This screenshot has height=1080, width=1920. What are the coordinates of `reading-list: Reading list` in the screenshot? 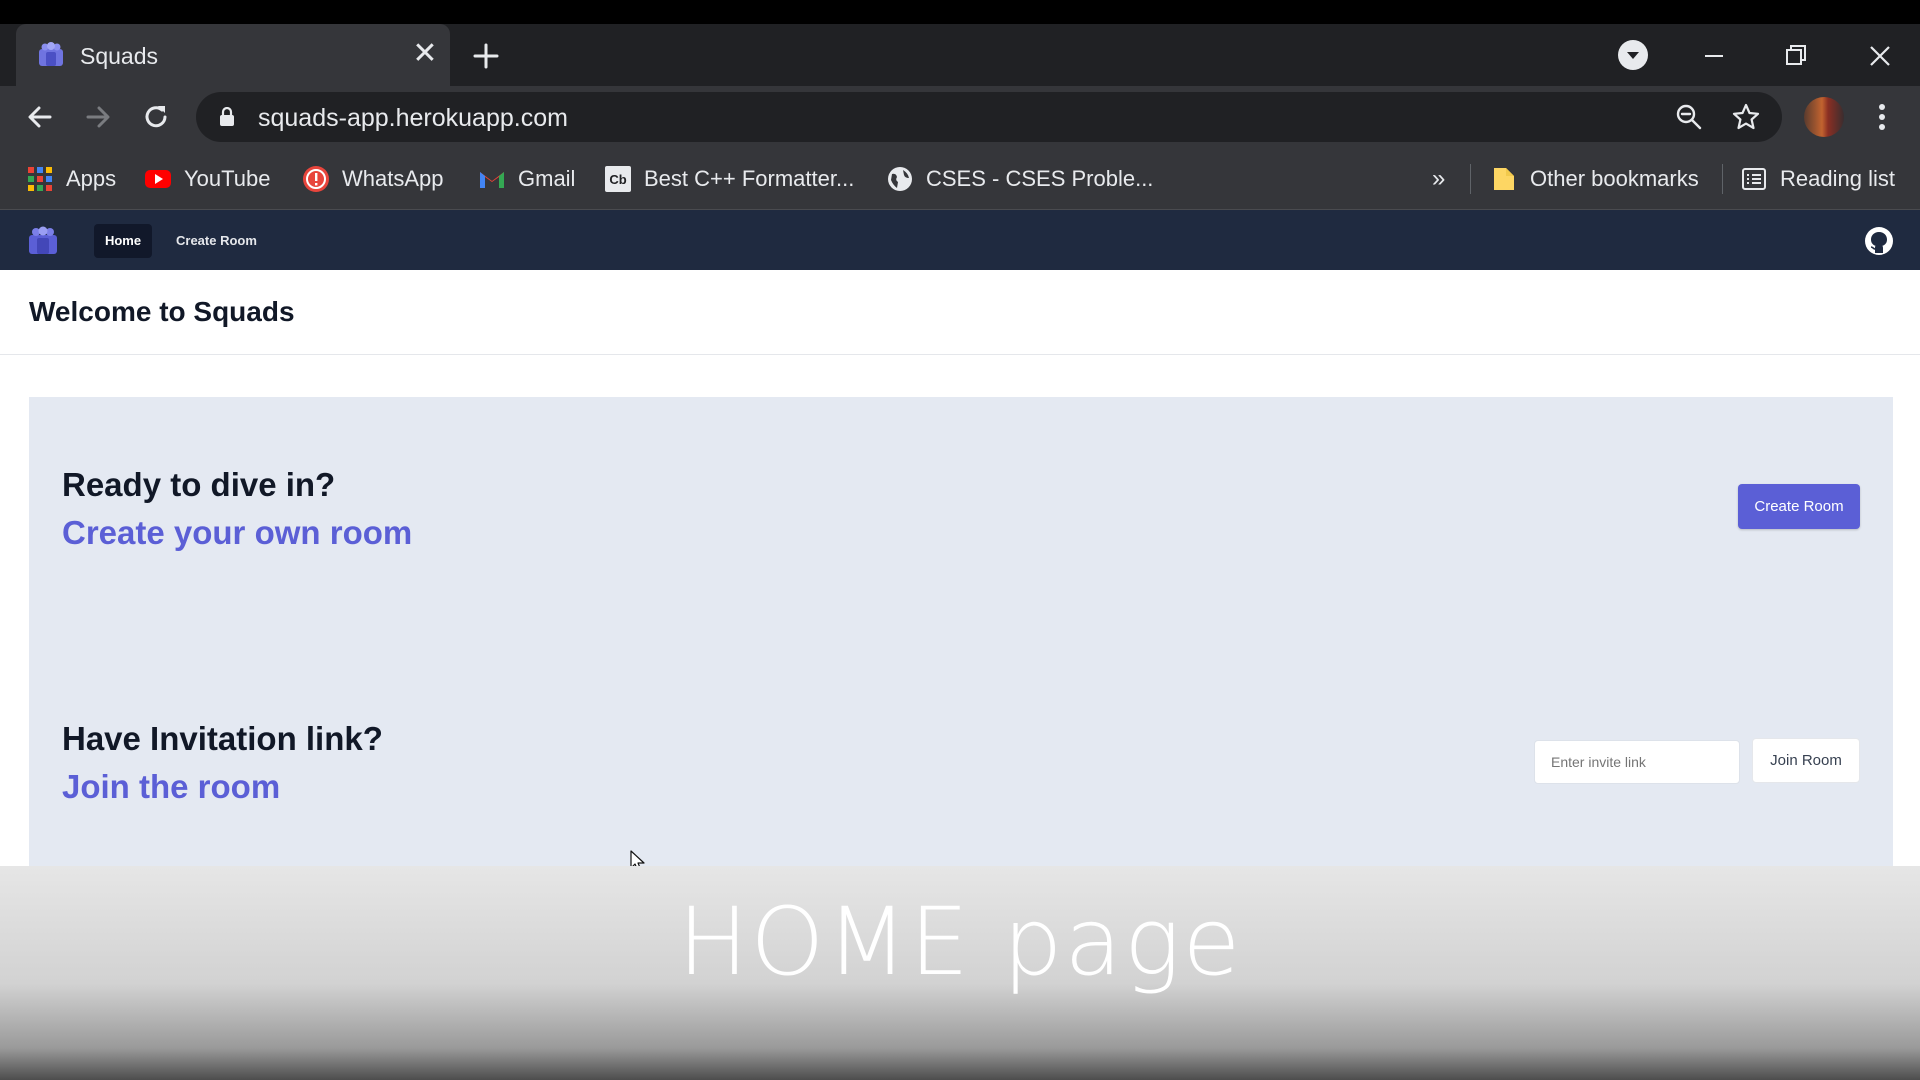 It's located at (1817, 179).